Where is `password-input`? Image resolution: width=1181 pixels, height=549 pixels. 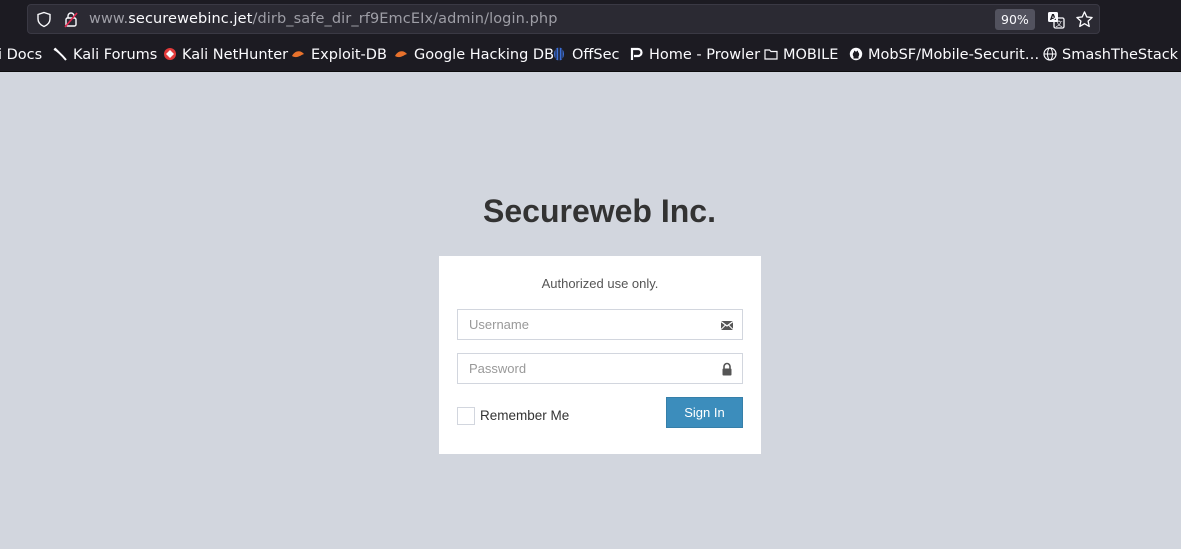
password-input is located at coordinates (588, 368).